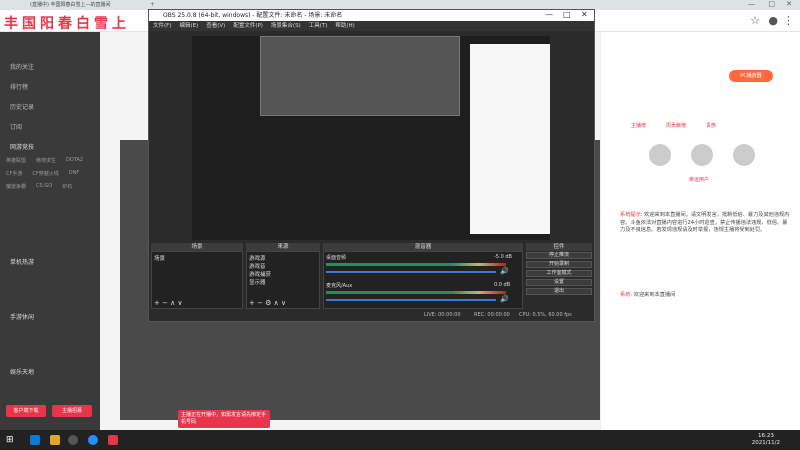 The image size is (800, 450). What do you see at coordinates (751, 76) in the screenshot?
I see `pc-player-button: PC播放器` at bounding box center [751, 76].